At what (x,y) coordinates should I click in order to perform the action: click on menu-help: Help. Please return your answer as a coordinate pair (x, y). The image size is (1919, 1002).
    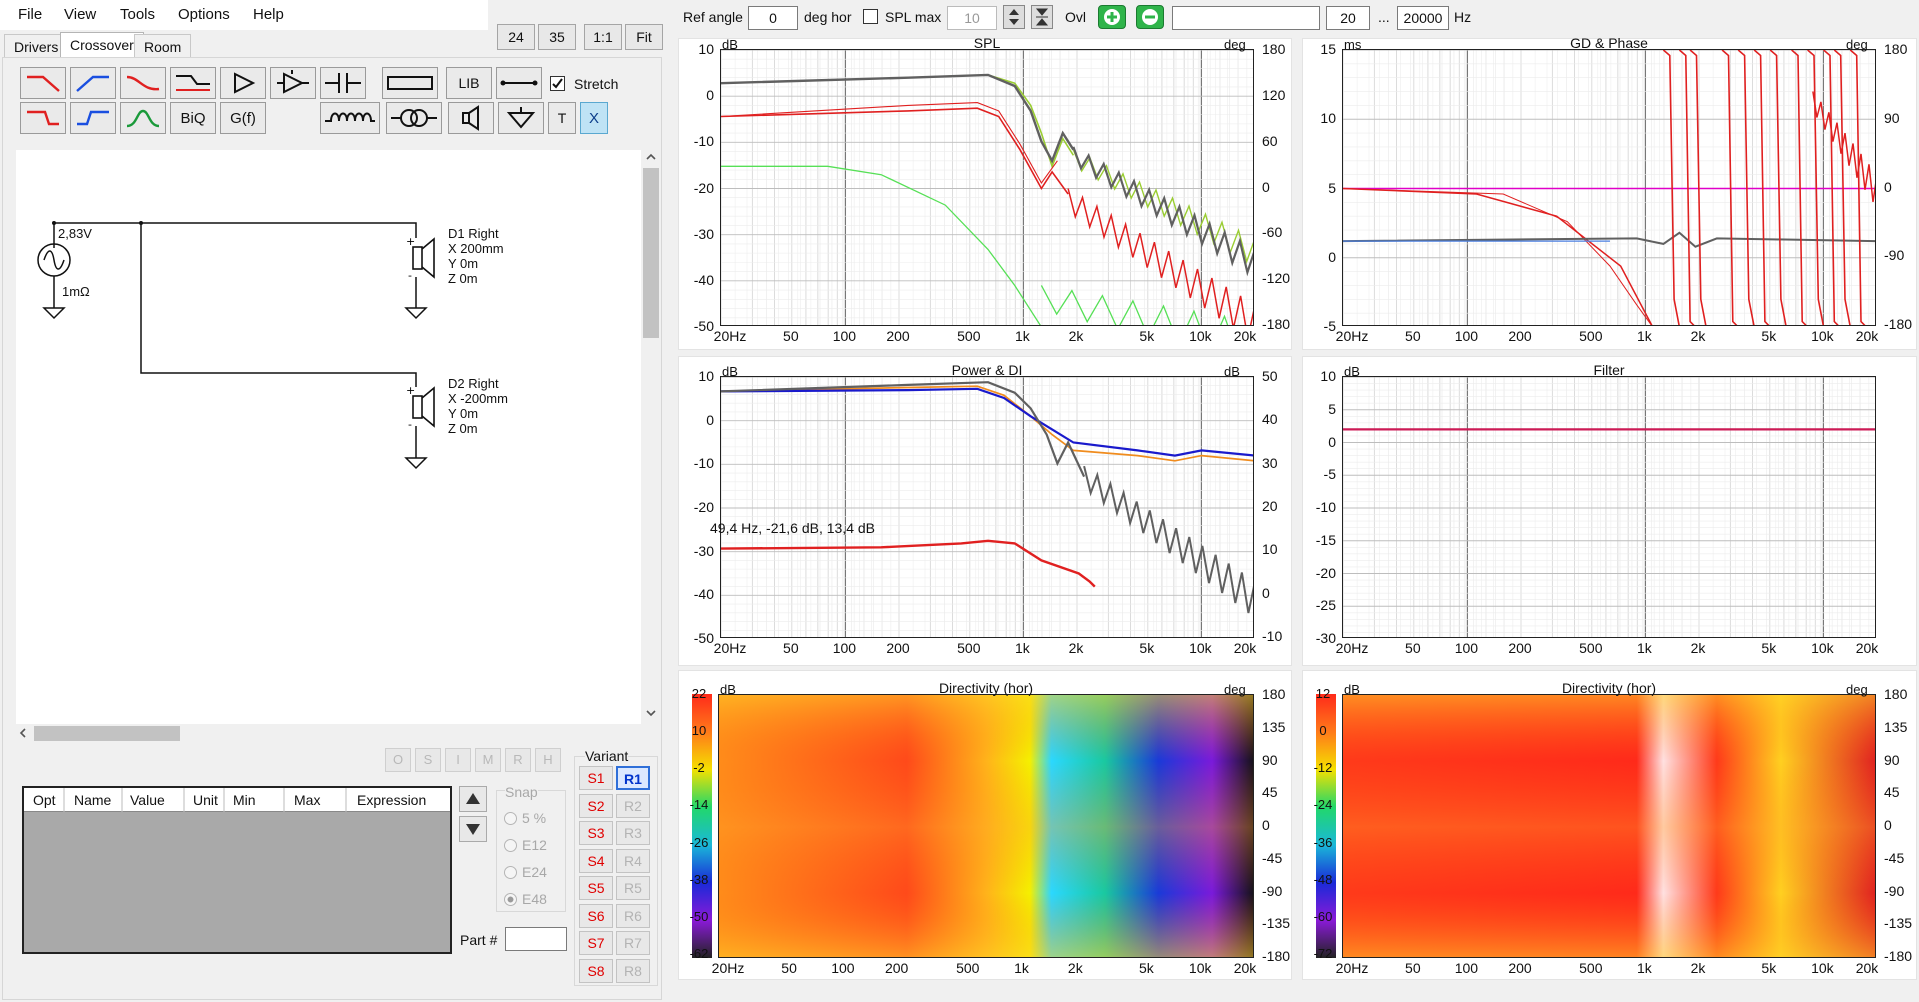
    Looking at the image, I should click on (268, 14).